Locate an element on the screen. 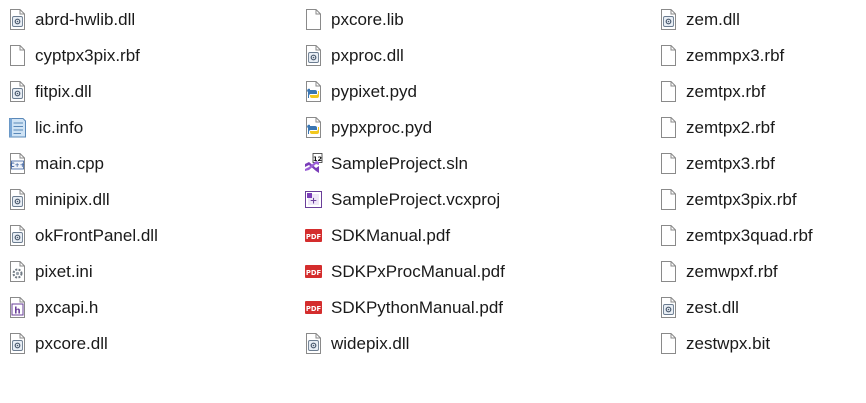 The image size is (866, 403). file-item: pxcore.dll is located at coordinates (83, 343).